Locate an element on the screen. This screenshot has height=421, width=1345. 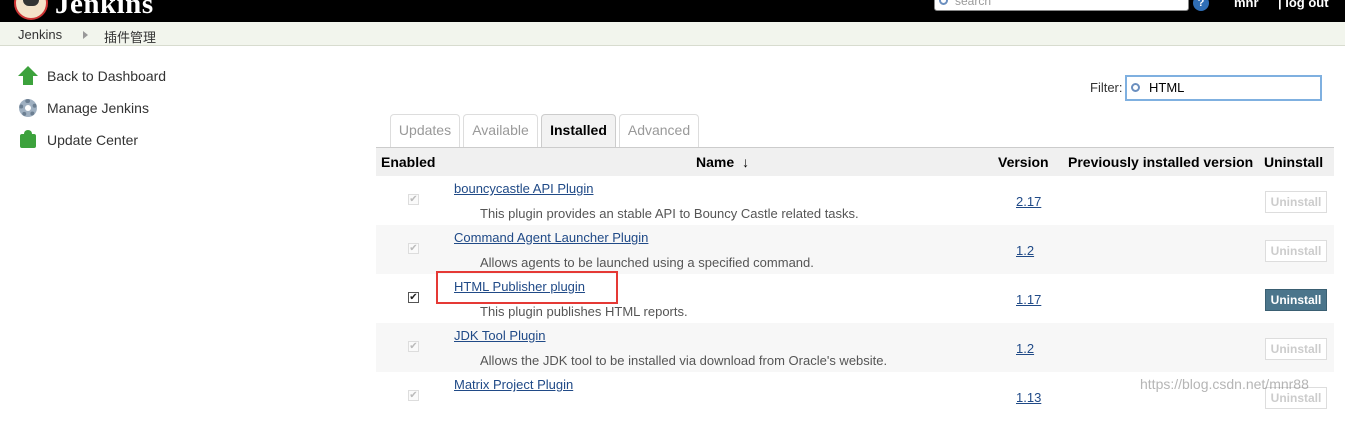
logout-link: | log out is located at coordinates (1303, 5).